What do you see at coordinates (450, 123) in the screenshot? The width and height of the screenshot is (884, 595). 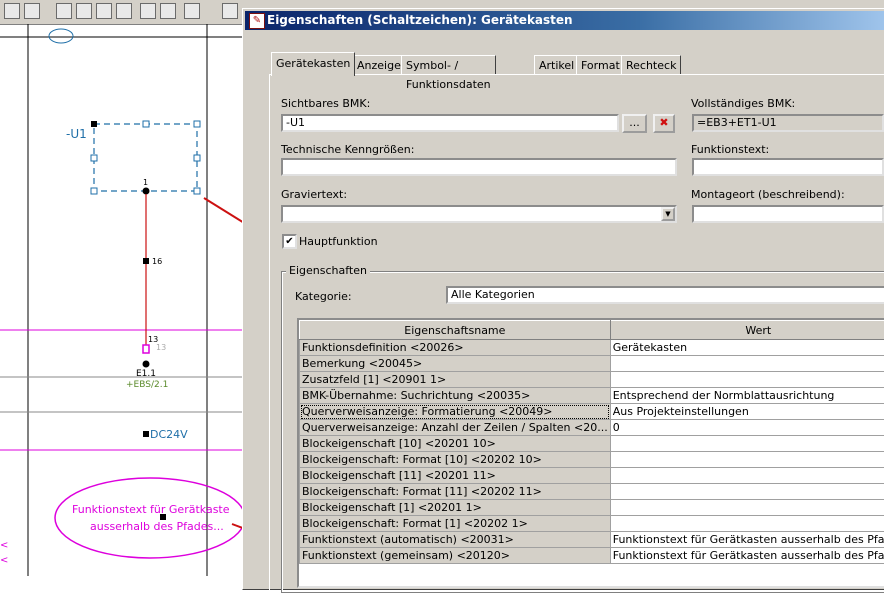 I see `sichtbares-bmk-input: -U1` at bounding box center [450, 123].